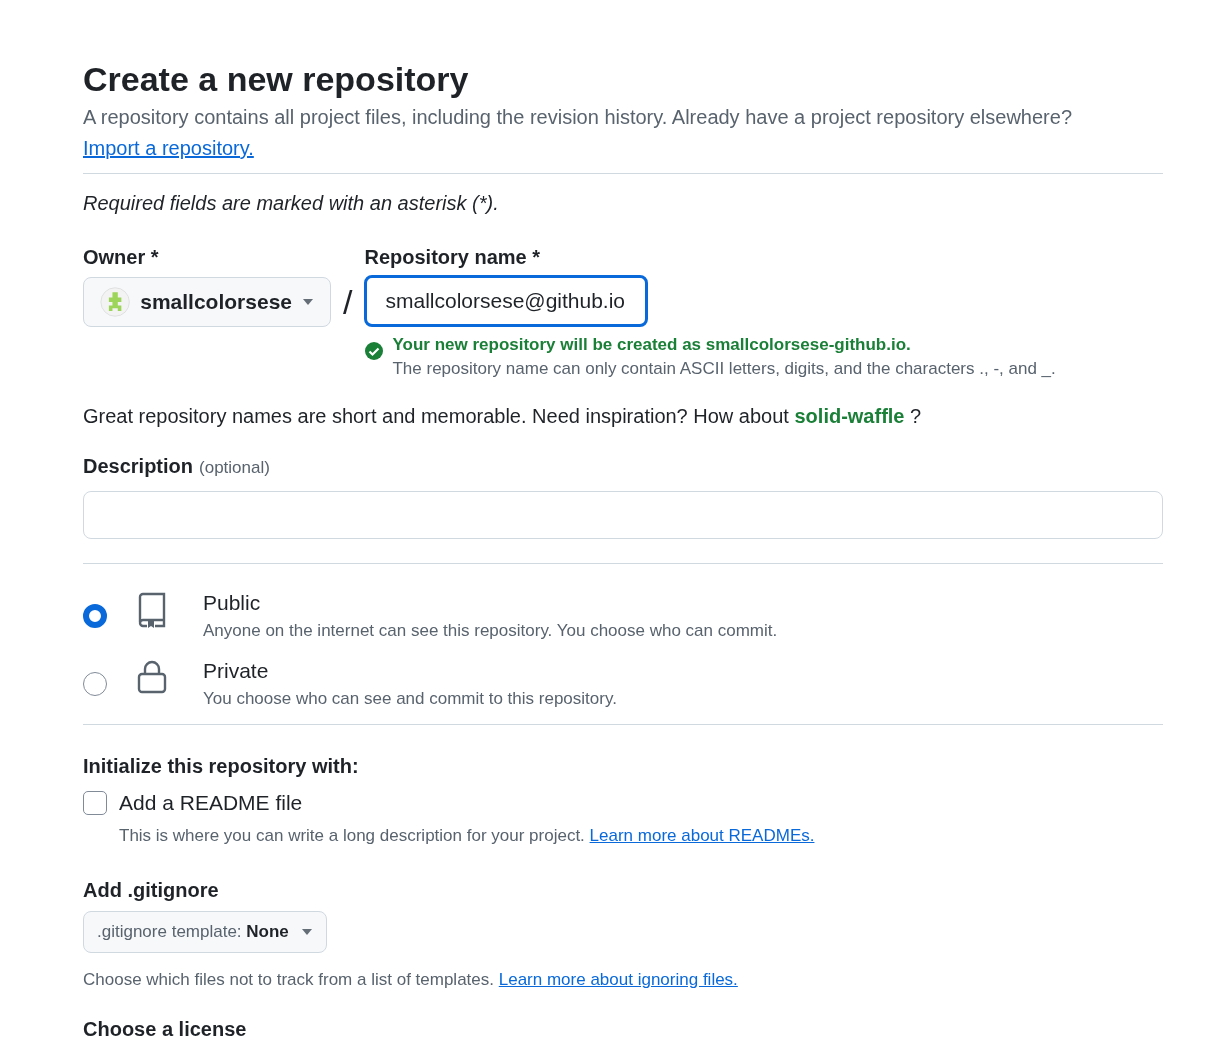 This screenshot has width=1218, height=1051. Describe the element at coordinates (138, 466) in the screenshot. I see `description-label: Description` at that location.